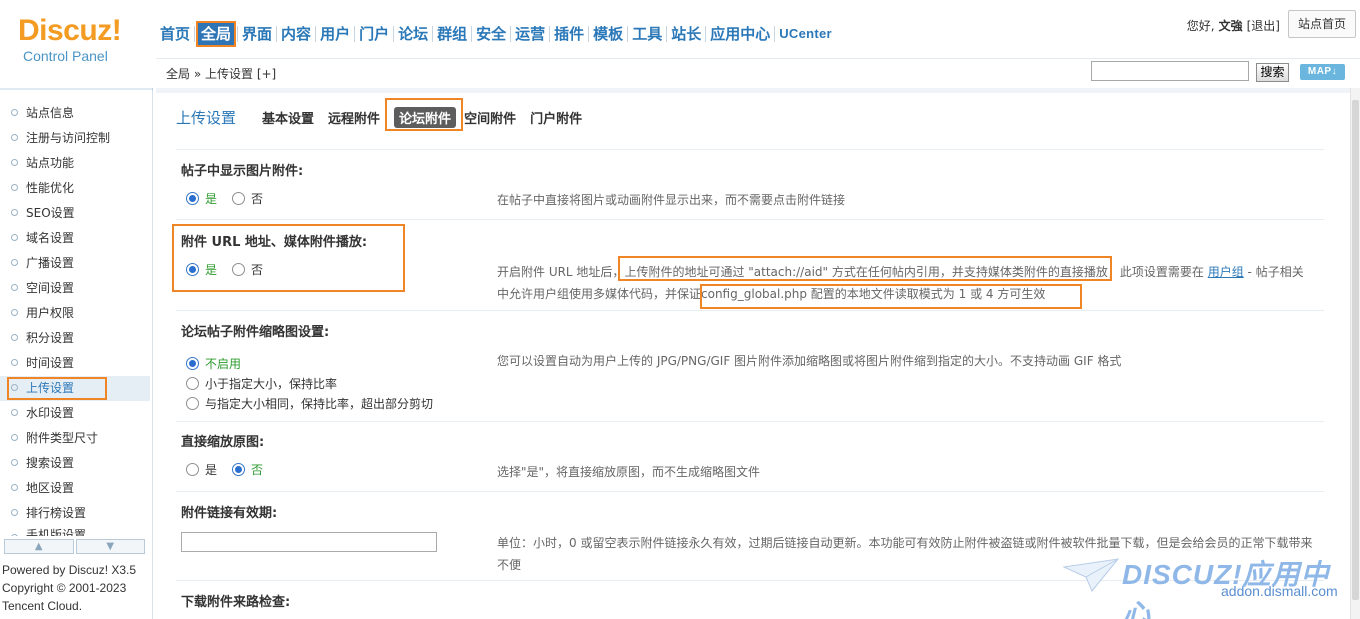  I want to click on field-label-resize-original: 直接缩放原图:, so click(223, 442).